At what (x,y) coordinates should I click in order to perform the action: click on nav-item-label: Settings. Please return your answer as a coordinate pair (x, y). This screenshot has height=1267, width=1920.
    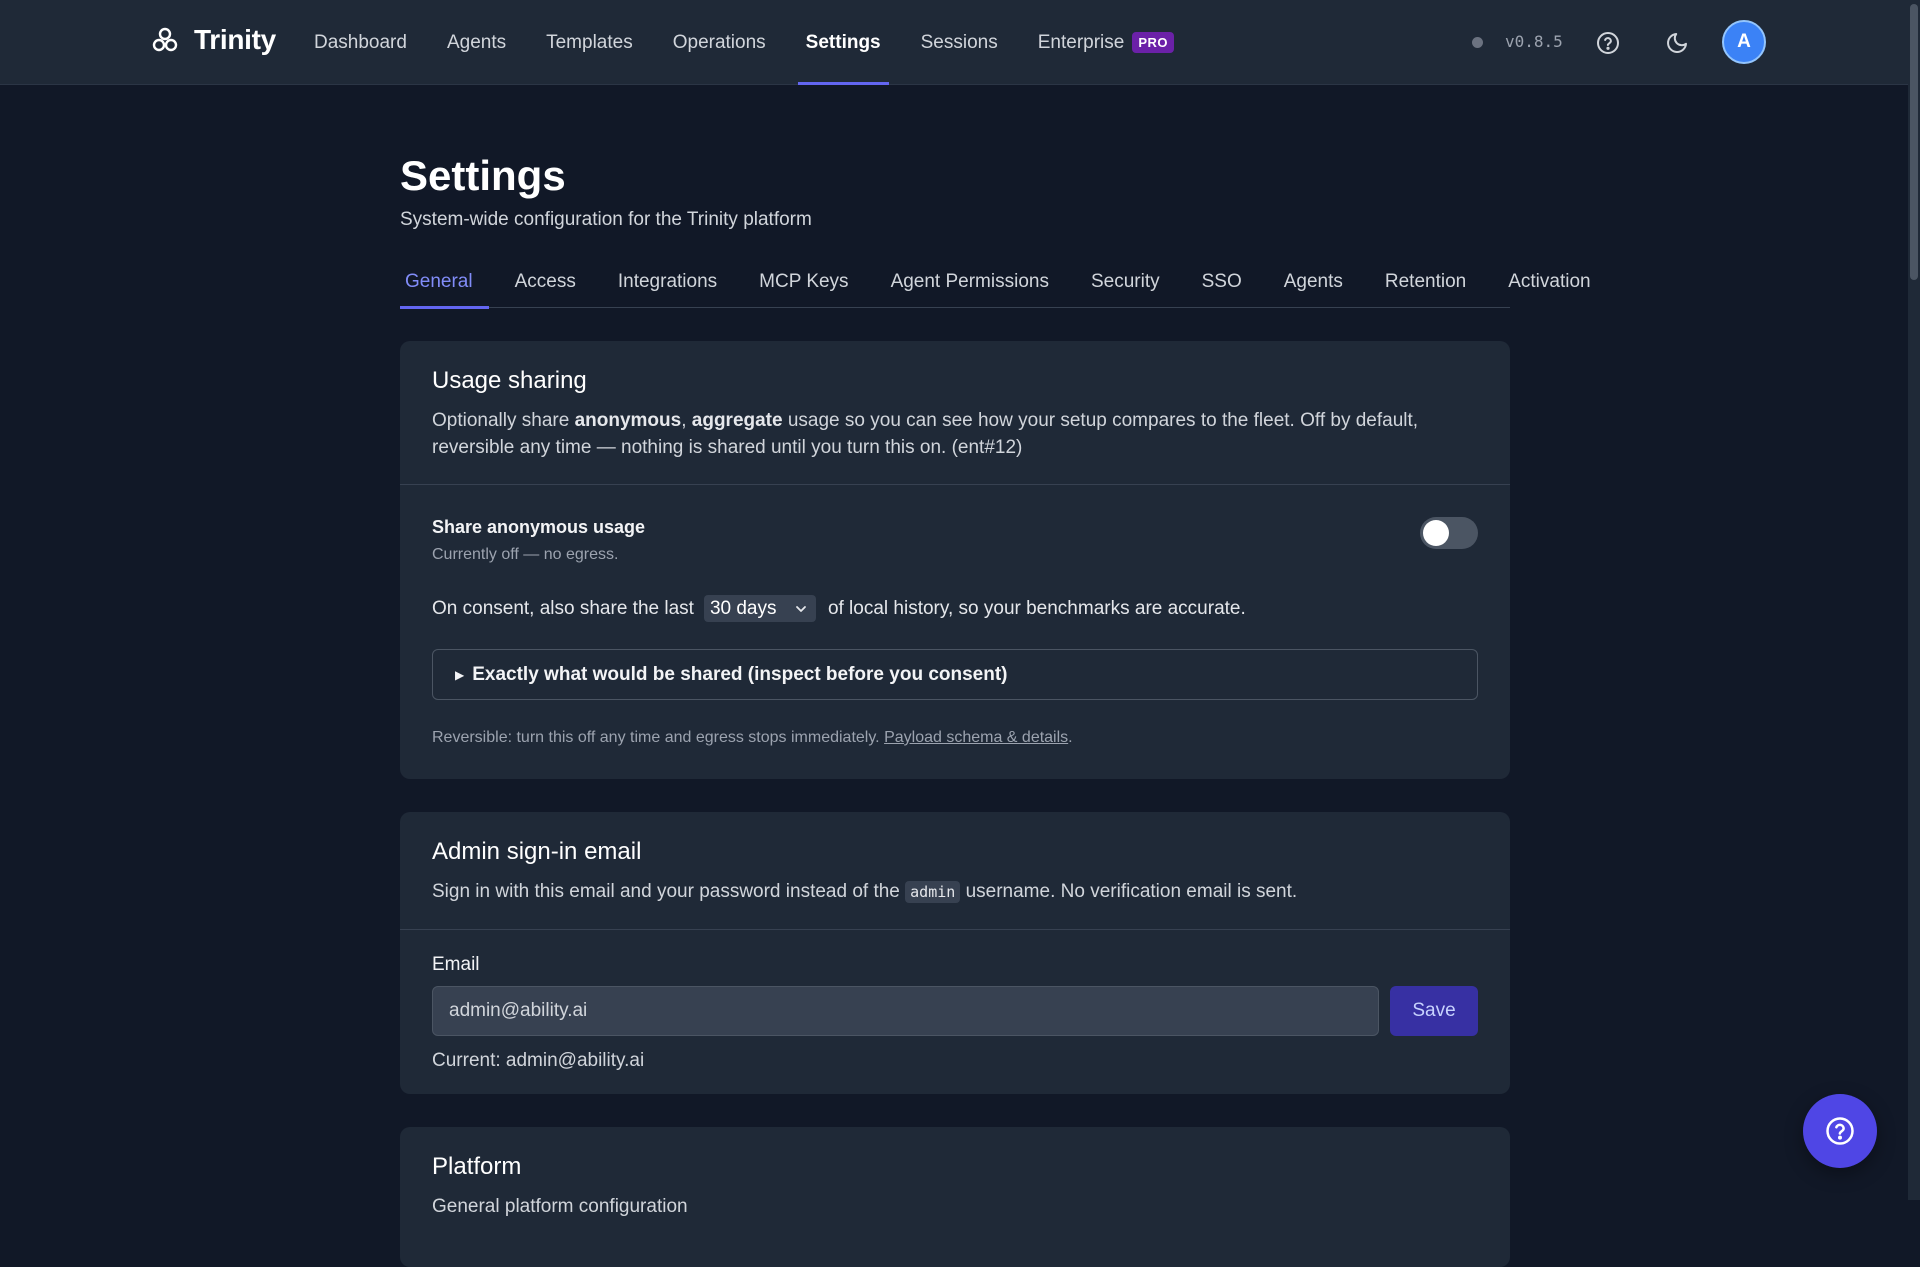
    Looking at the image, I should click on (843, 42).